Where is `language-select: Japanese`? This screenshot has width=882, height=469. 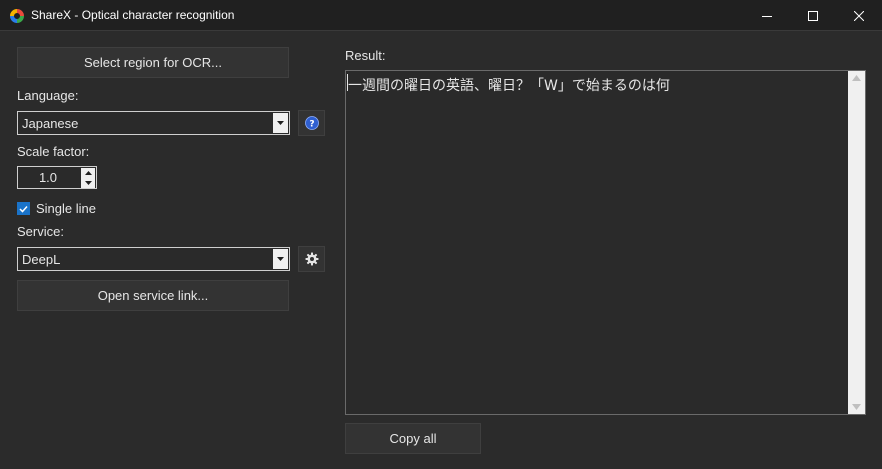
language-select: Japanese is located at coordinates (153, 123).